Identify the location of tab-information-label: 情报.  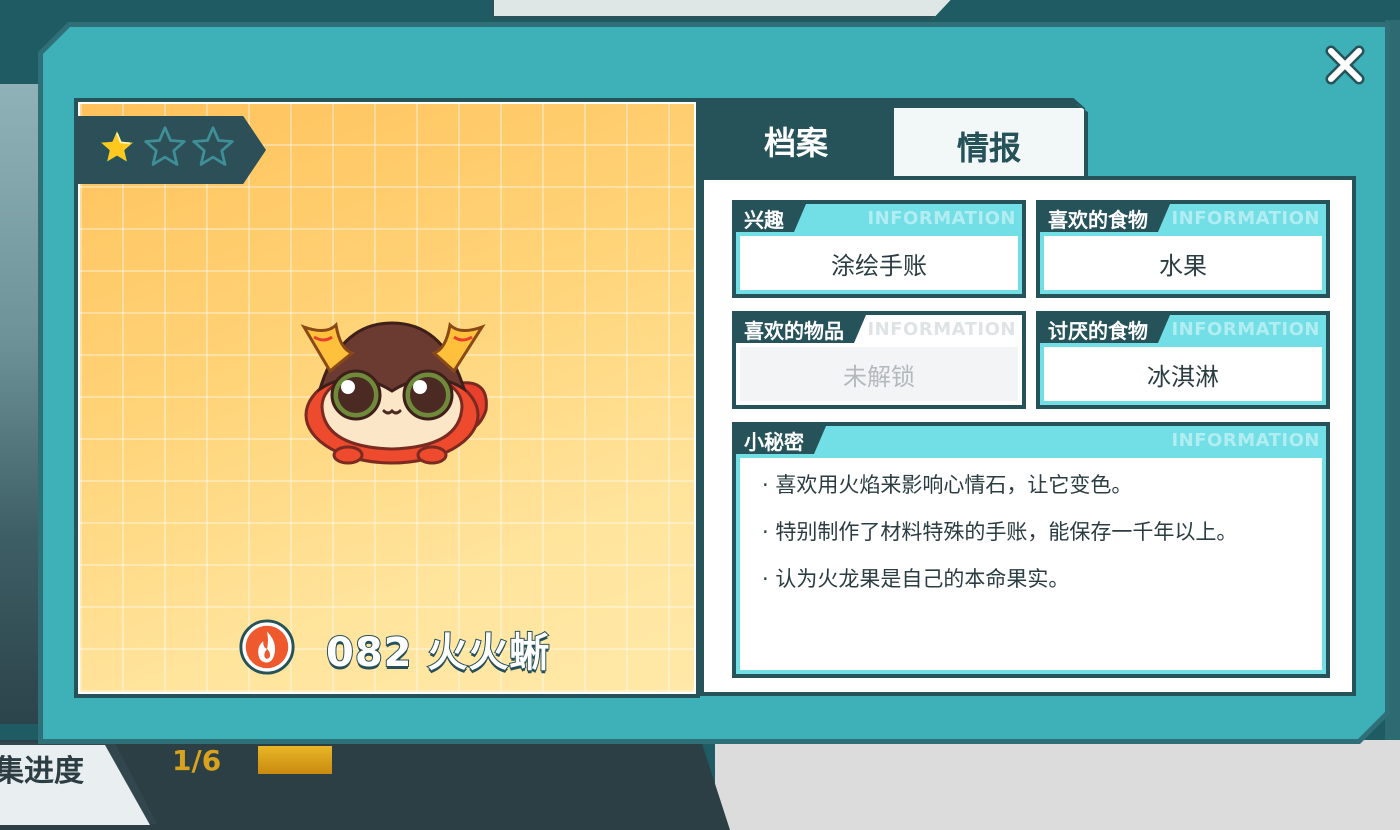
(988, 148).